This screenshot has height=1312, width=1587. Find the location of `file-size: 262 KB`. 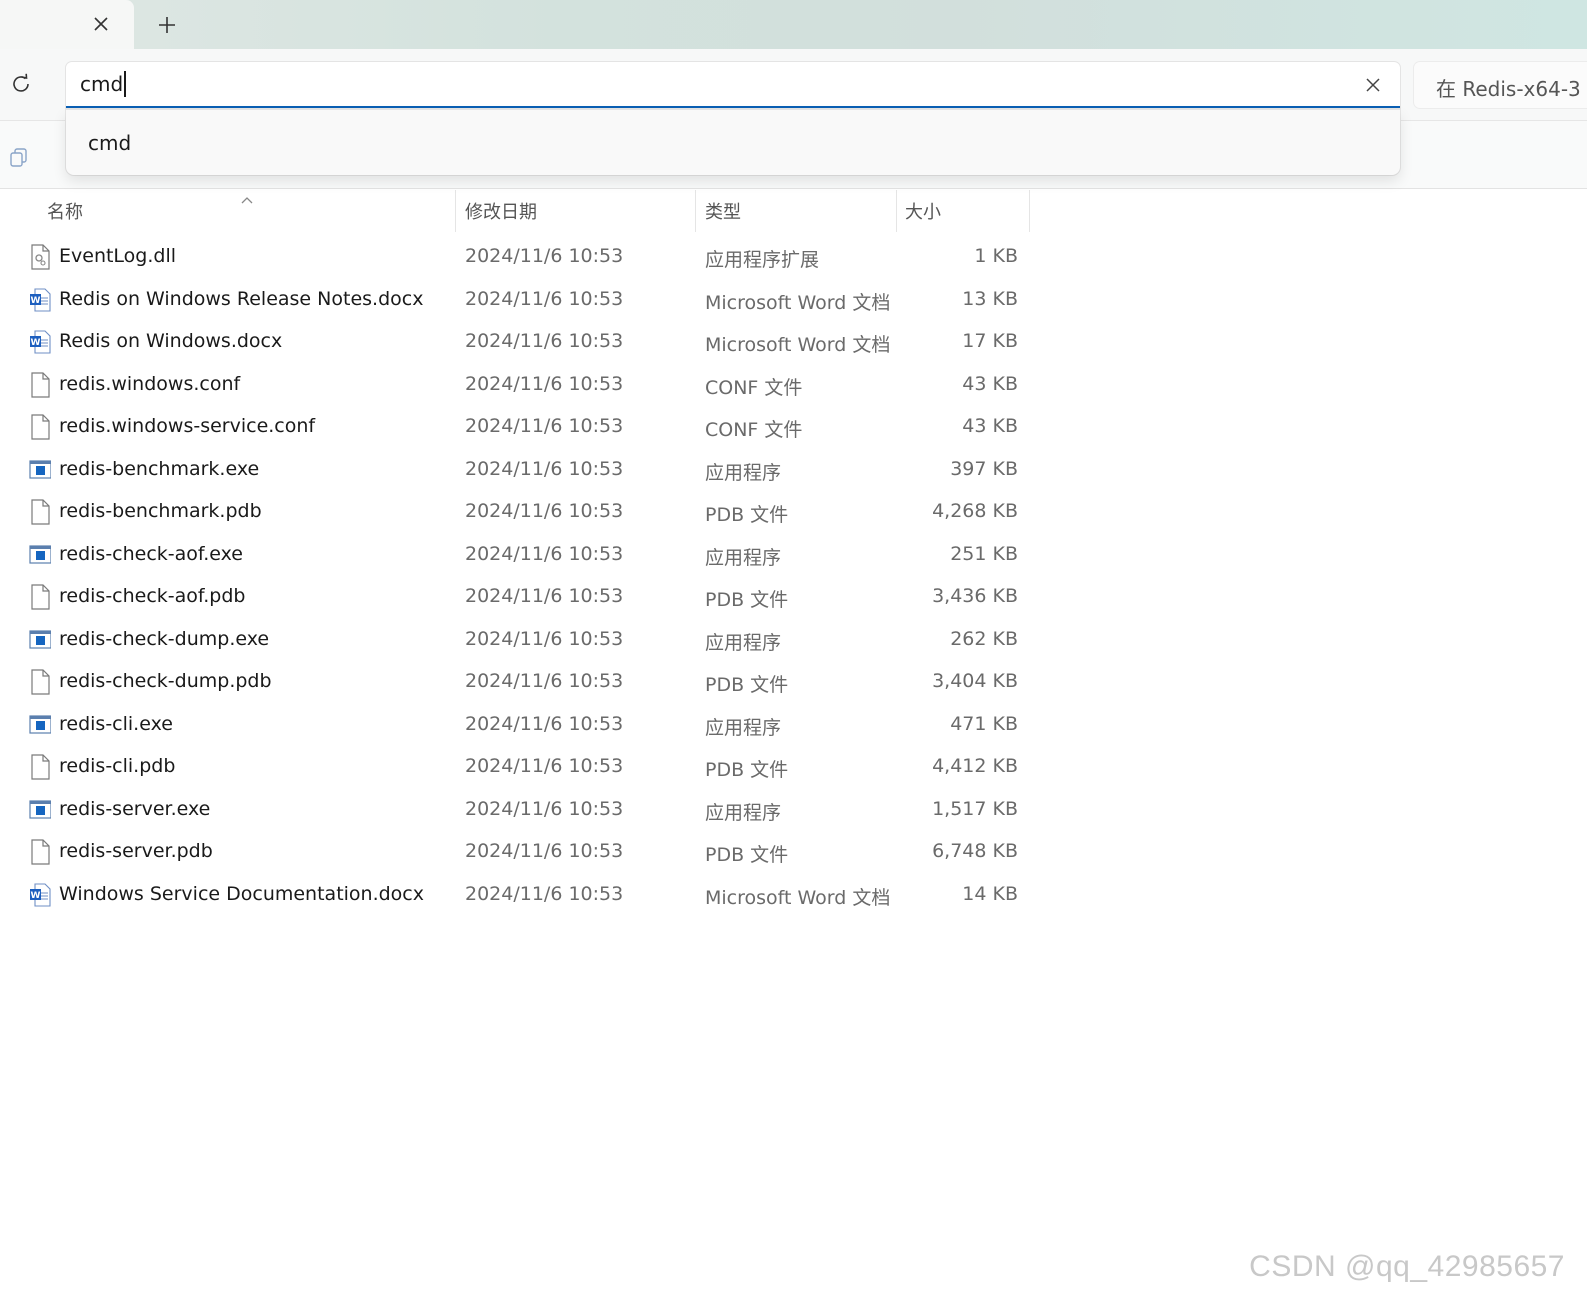

file-size: 262 KB is located at coordinates (984, 638).